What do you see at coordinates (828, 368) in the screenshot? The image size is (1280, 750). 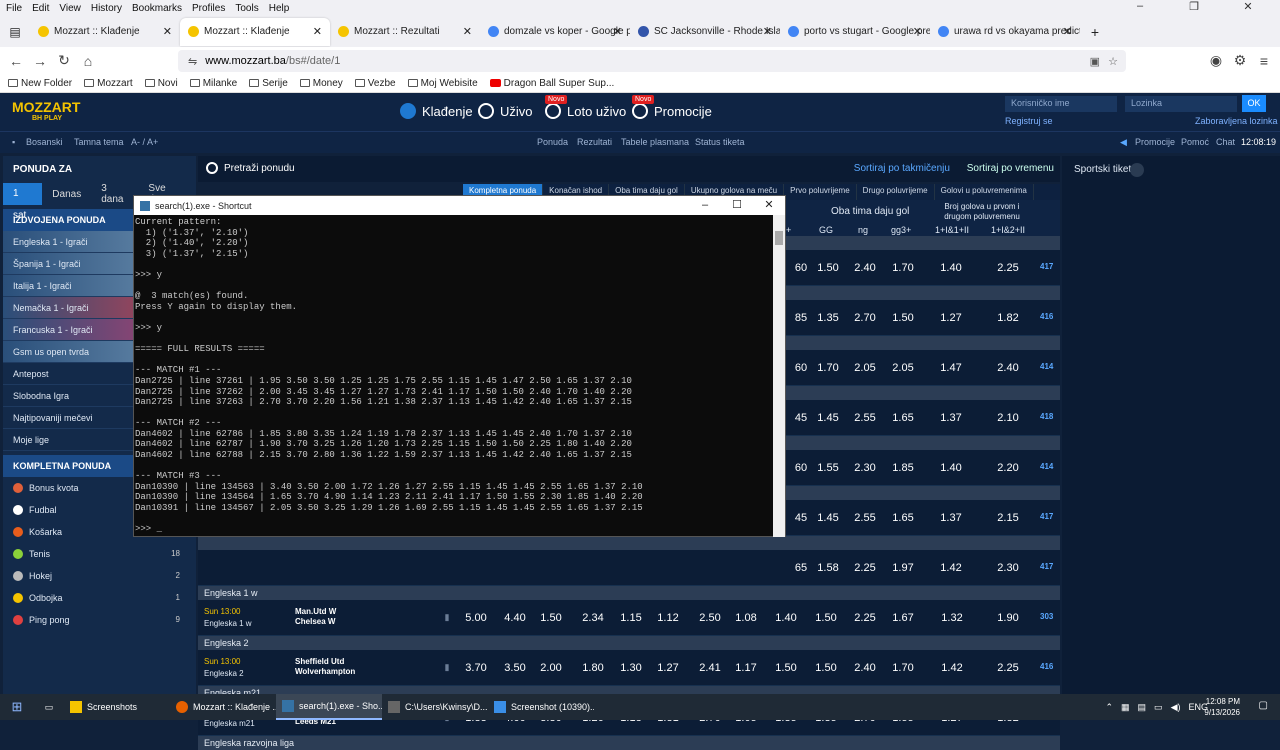 I see `odds-cell: 1.70` at bounding box center [828, 368].